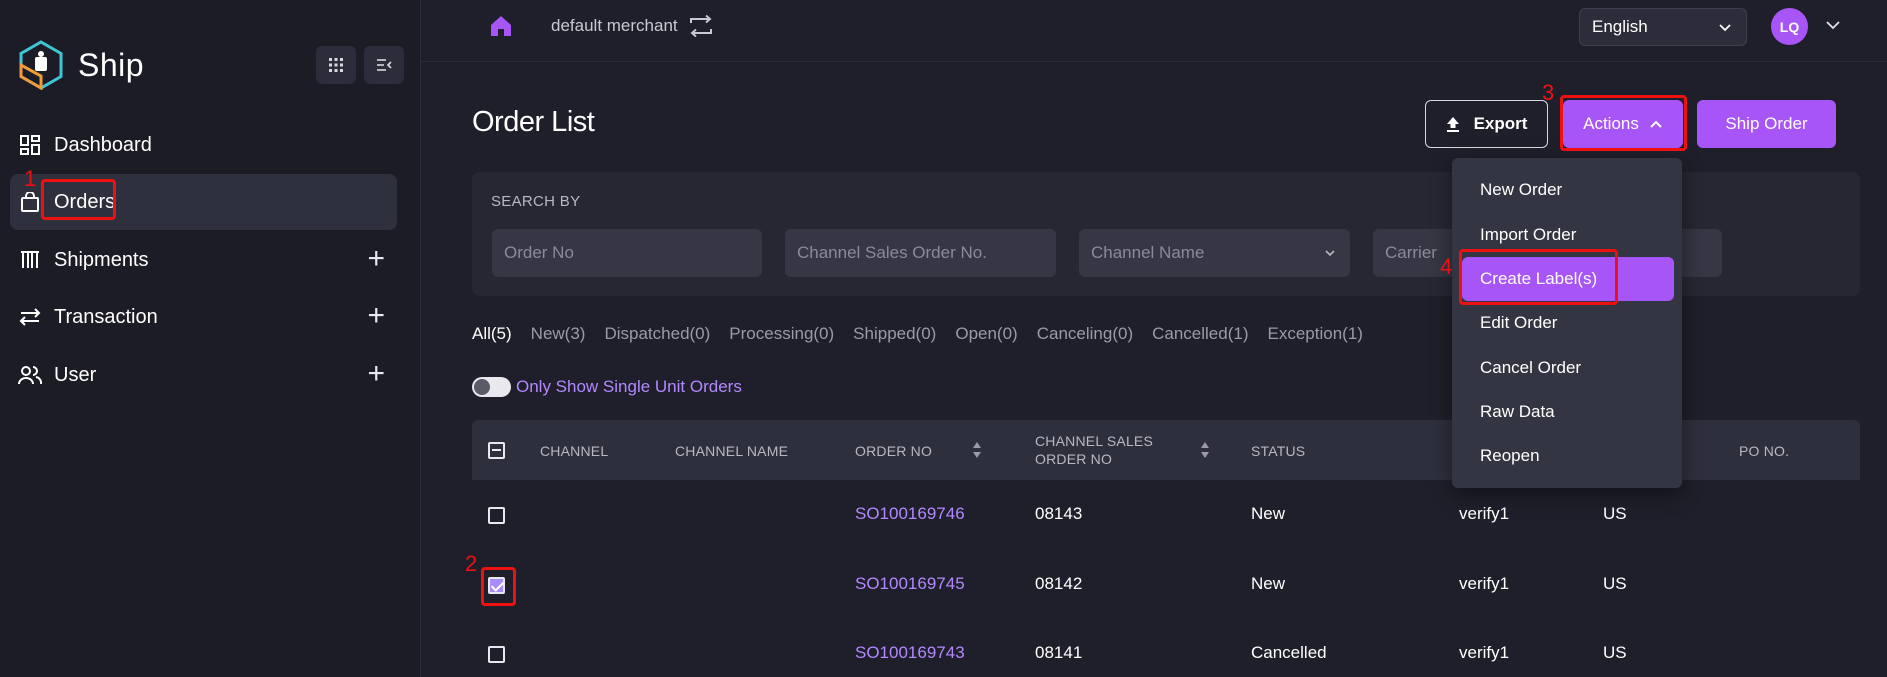 Image resolution: width=1887 pixels, height=677 pixels. Describe the element at coordinates (574, 451) in the screenshot. I see `header-channel: CHANNEL` at that location.